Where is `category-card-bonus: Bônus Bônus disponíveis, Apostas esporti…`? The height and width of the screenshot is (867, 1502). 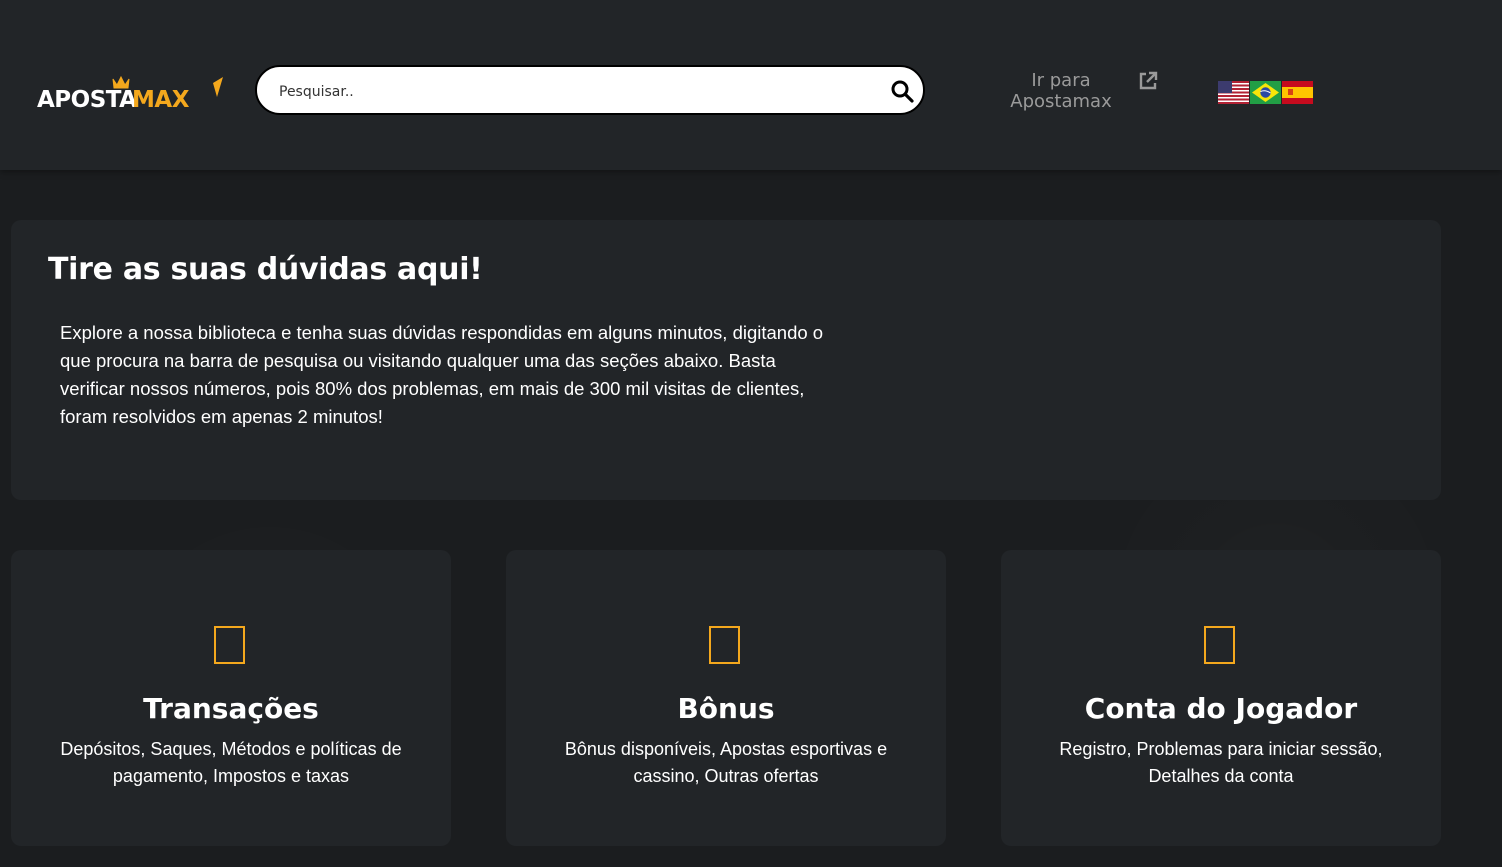
category-card-bonus: Bônus Bônus disponíveis, Apostas esporti… is located at coordinates (726, 698).